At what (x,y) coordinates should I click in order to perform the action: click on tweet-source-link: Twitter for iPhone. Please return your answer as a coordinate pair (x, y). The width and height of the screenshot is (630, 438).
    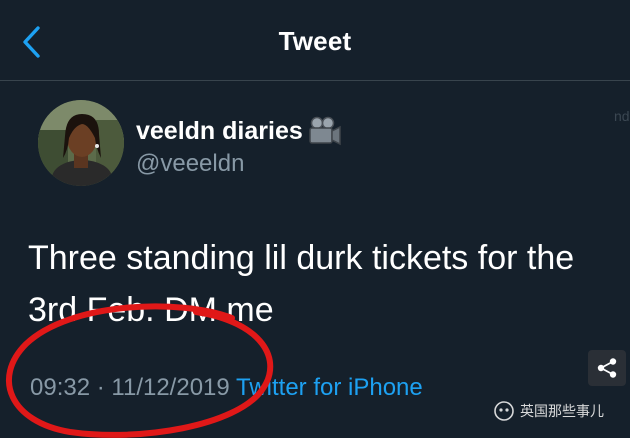
    Looking at the image, I should click on (329, 387).